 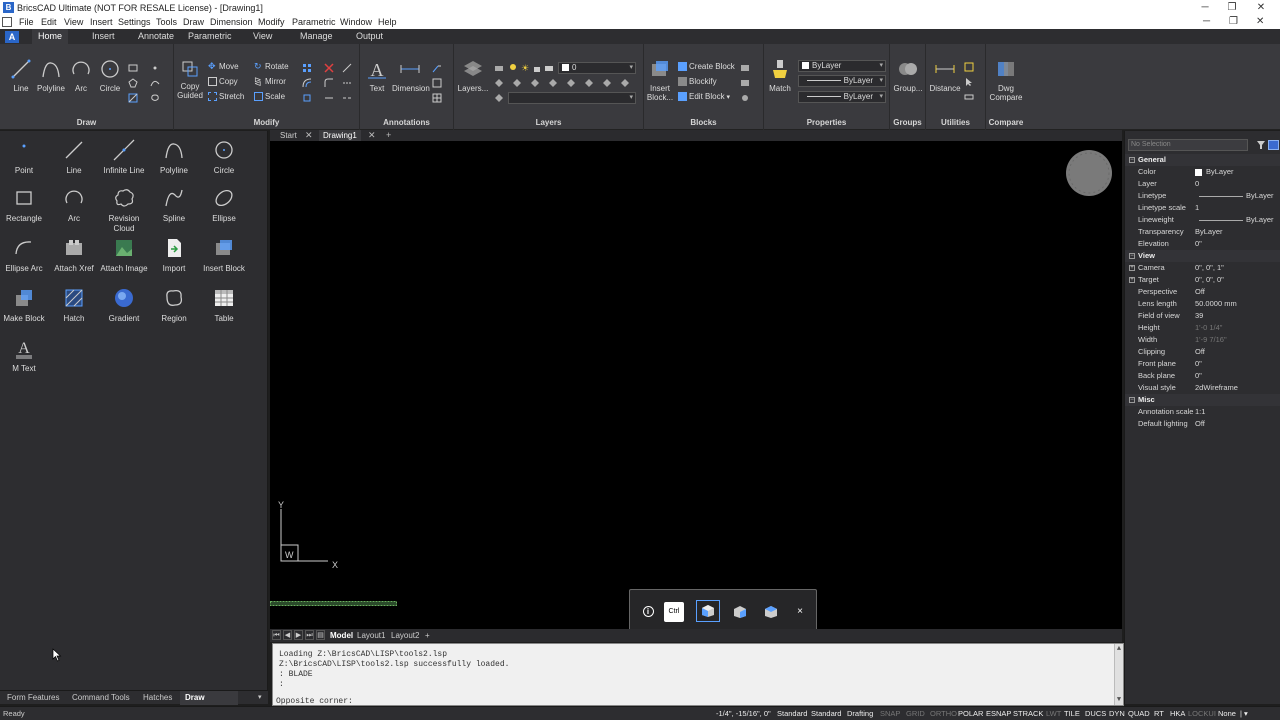 What do you see at coordinates (209, 698) in the screenshot?
I see `palette-tab-draw: Draw` at bounding box center [209, 698].